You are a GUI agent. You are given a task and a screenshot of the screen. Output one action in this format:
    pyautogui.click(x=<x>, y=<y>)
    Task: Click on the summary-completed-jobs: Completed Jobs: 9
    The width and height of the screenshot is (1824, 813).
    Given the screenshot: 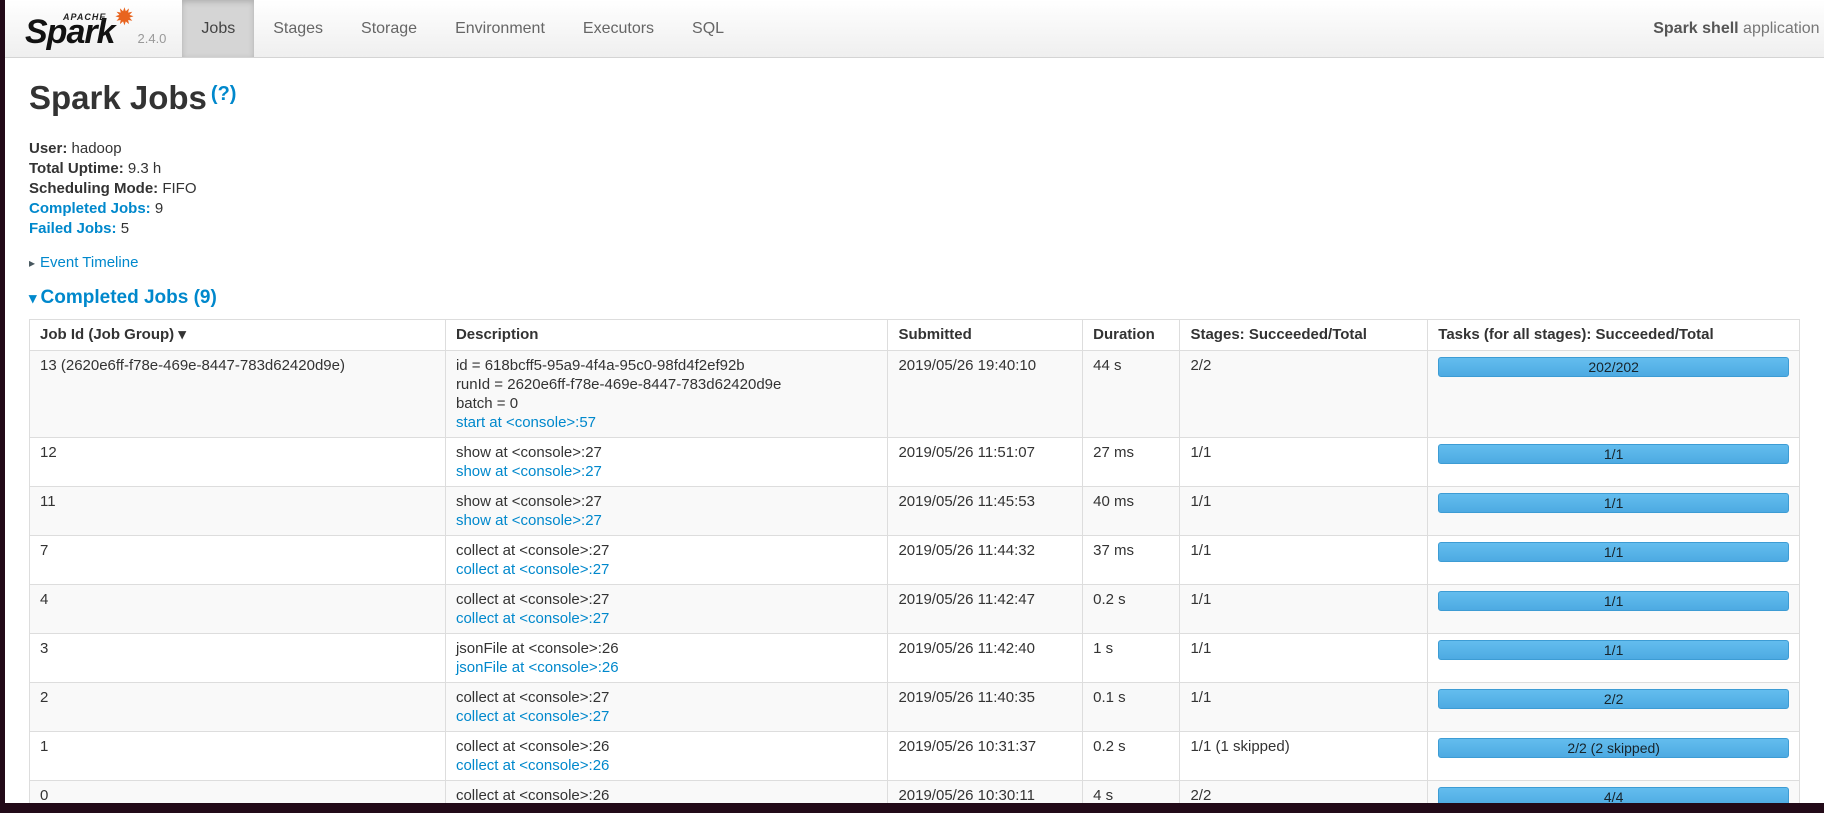 What is the action you would take?
    pyautogui.click(x=914, y=209)
    